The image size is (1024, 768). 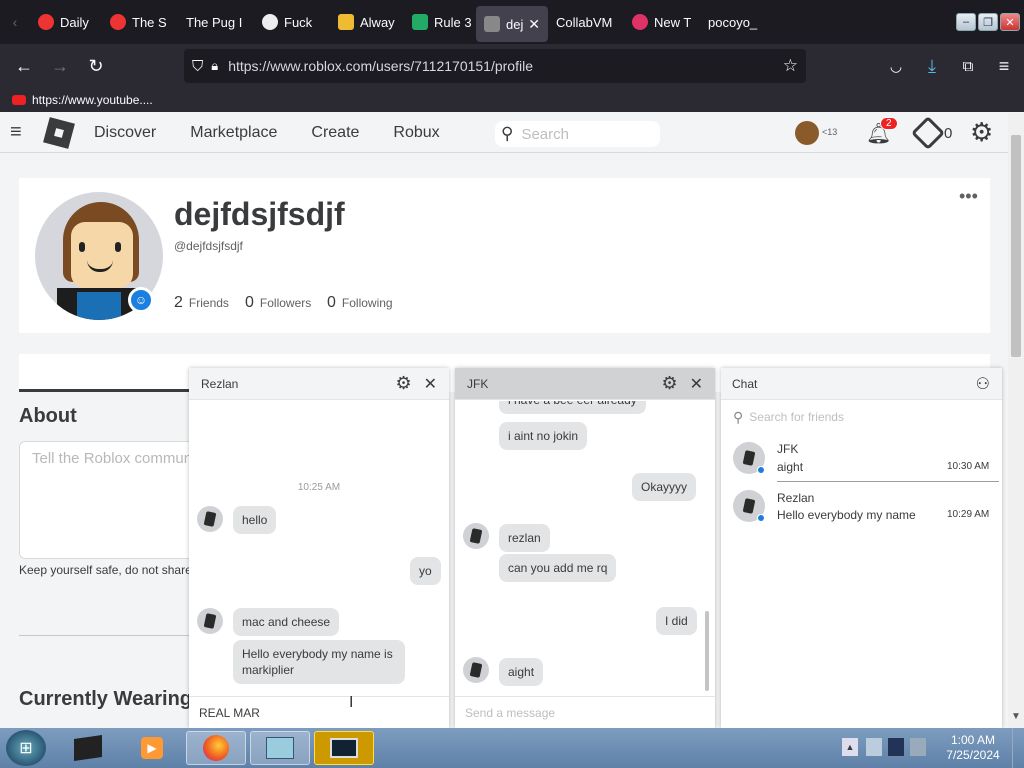 I want to click on clock-date: 7/25/2024, so click(x=973, y=755).